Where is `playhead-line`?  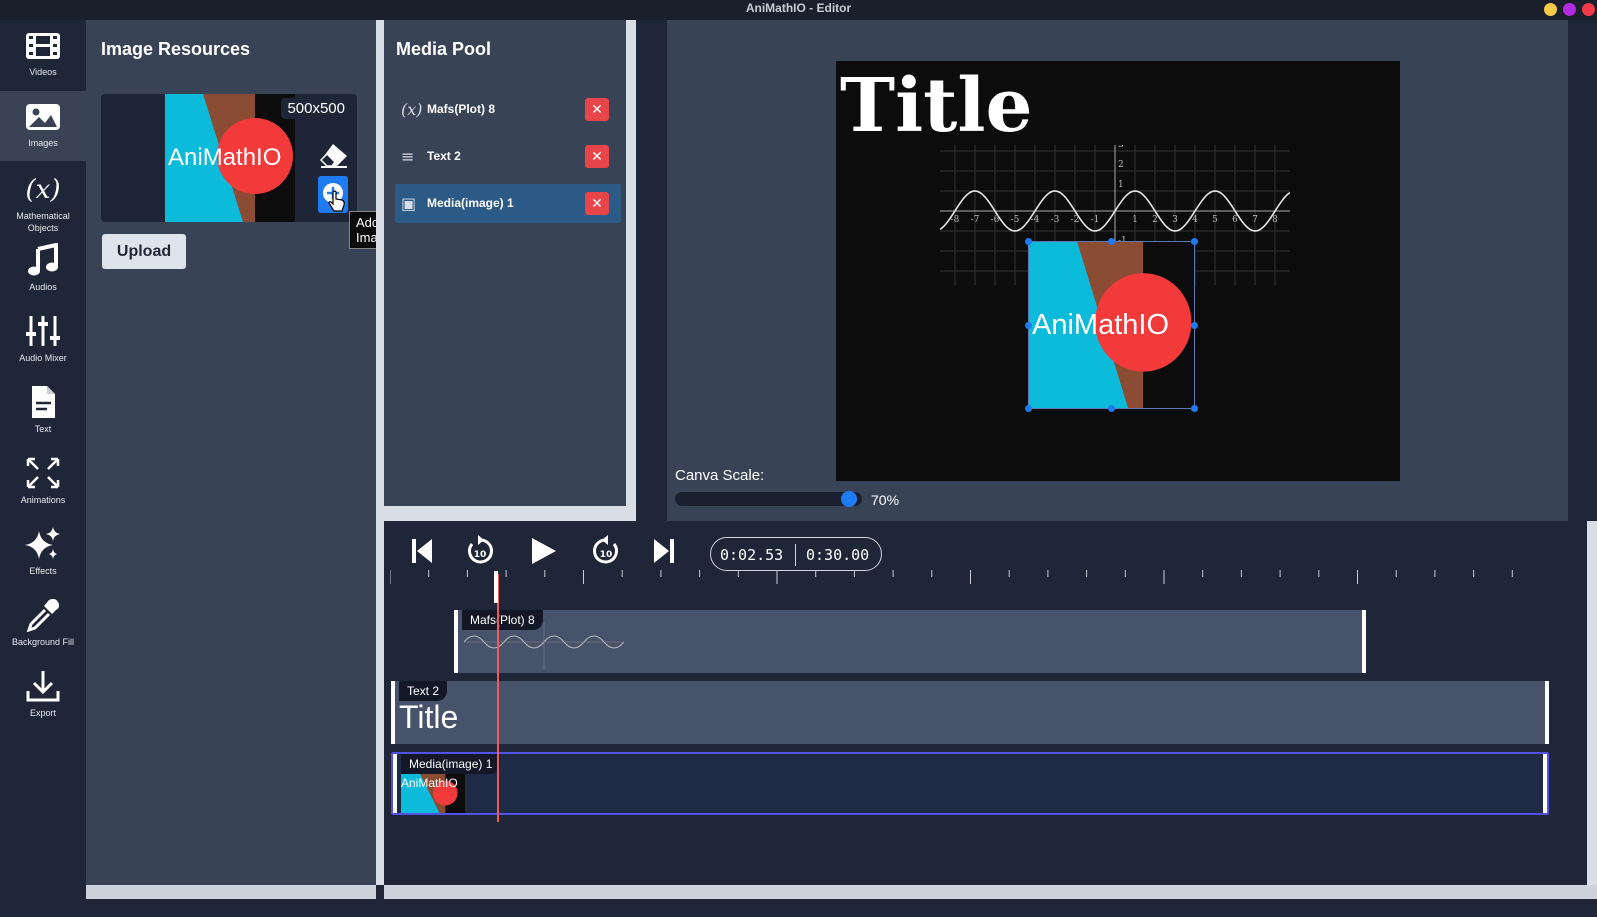 playhead-line is located at coordinates (498, 698).